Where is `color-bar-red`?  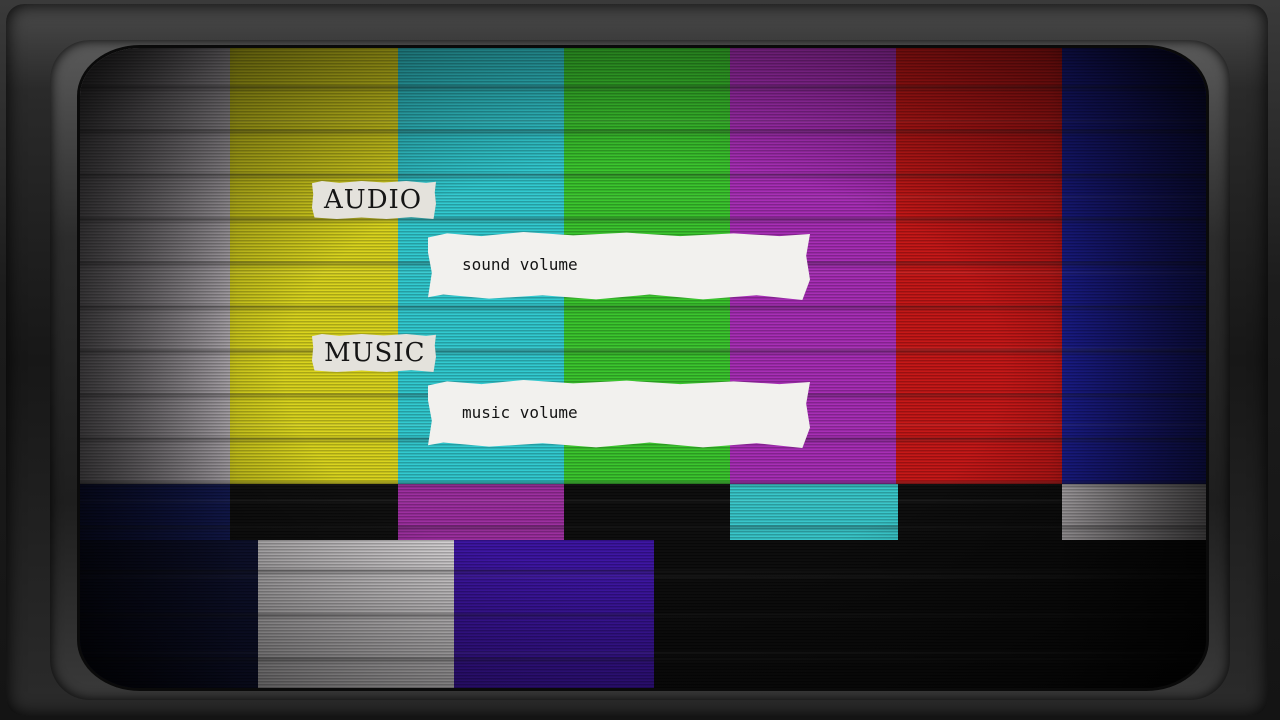 color-bar-red is located at coordinates (979, 266).